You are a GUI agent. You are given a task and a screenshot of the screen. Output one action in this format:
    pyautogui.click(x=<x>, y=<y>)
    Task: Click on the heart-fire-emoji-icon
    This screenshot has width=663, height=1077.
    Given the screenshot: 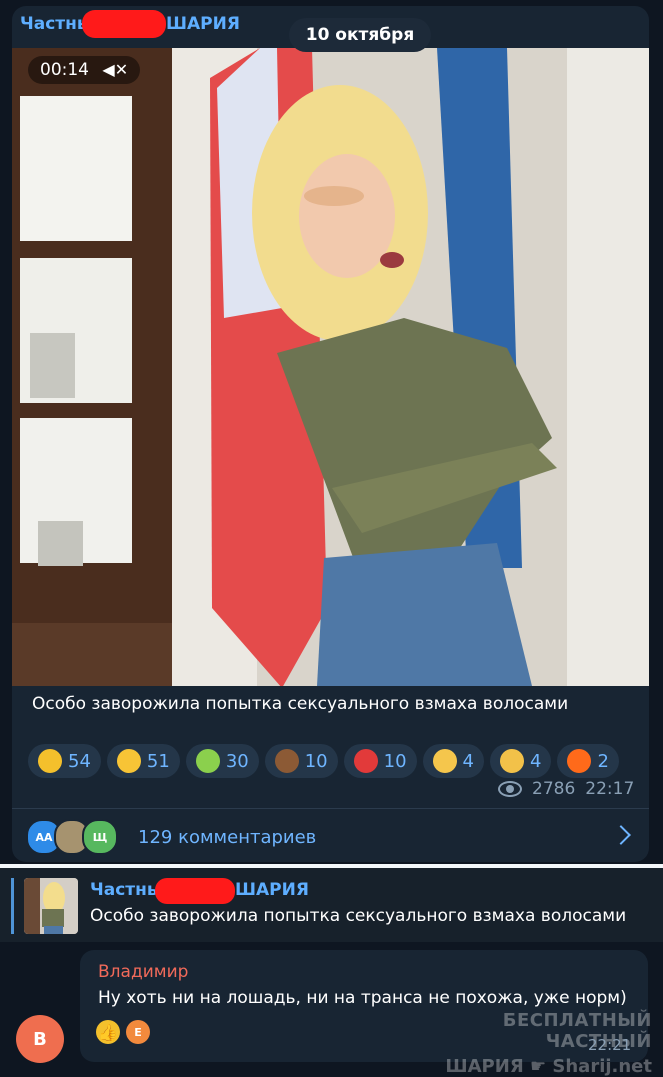 What is the action you would take?
    pyautogui.click(x=365, y=761)
    